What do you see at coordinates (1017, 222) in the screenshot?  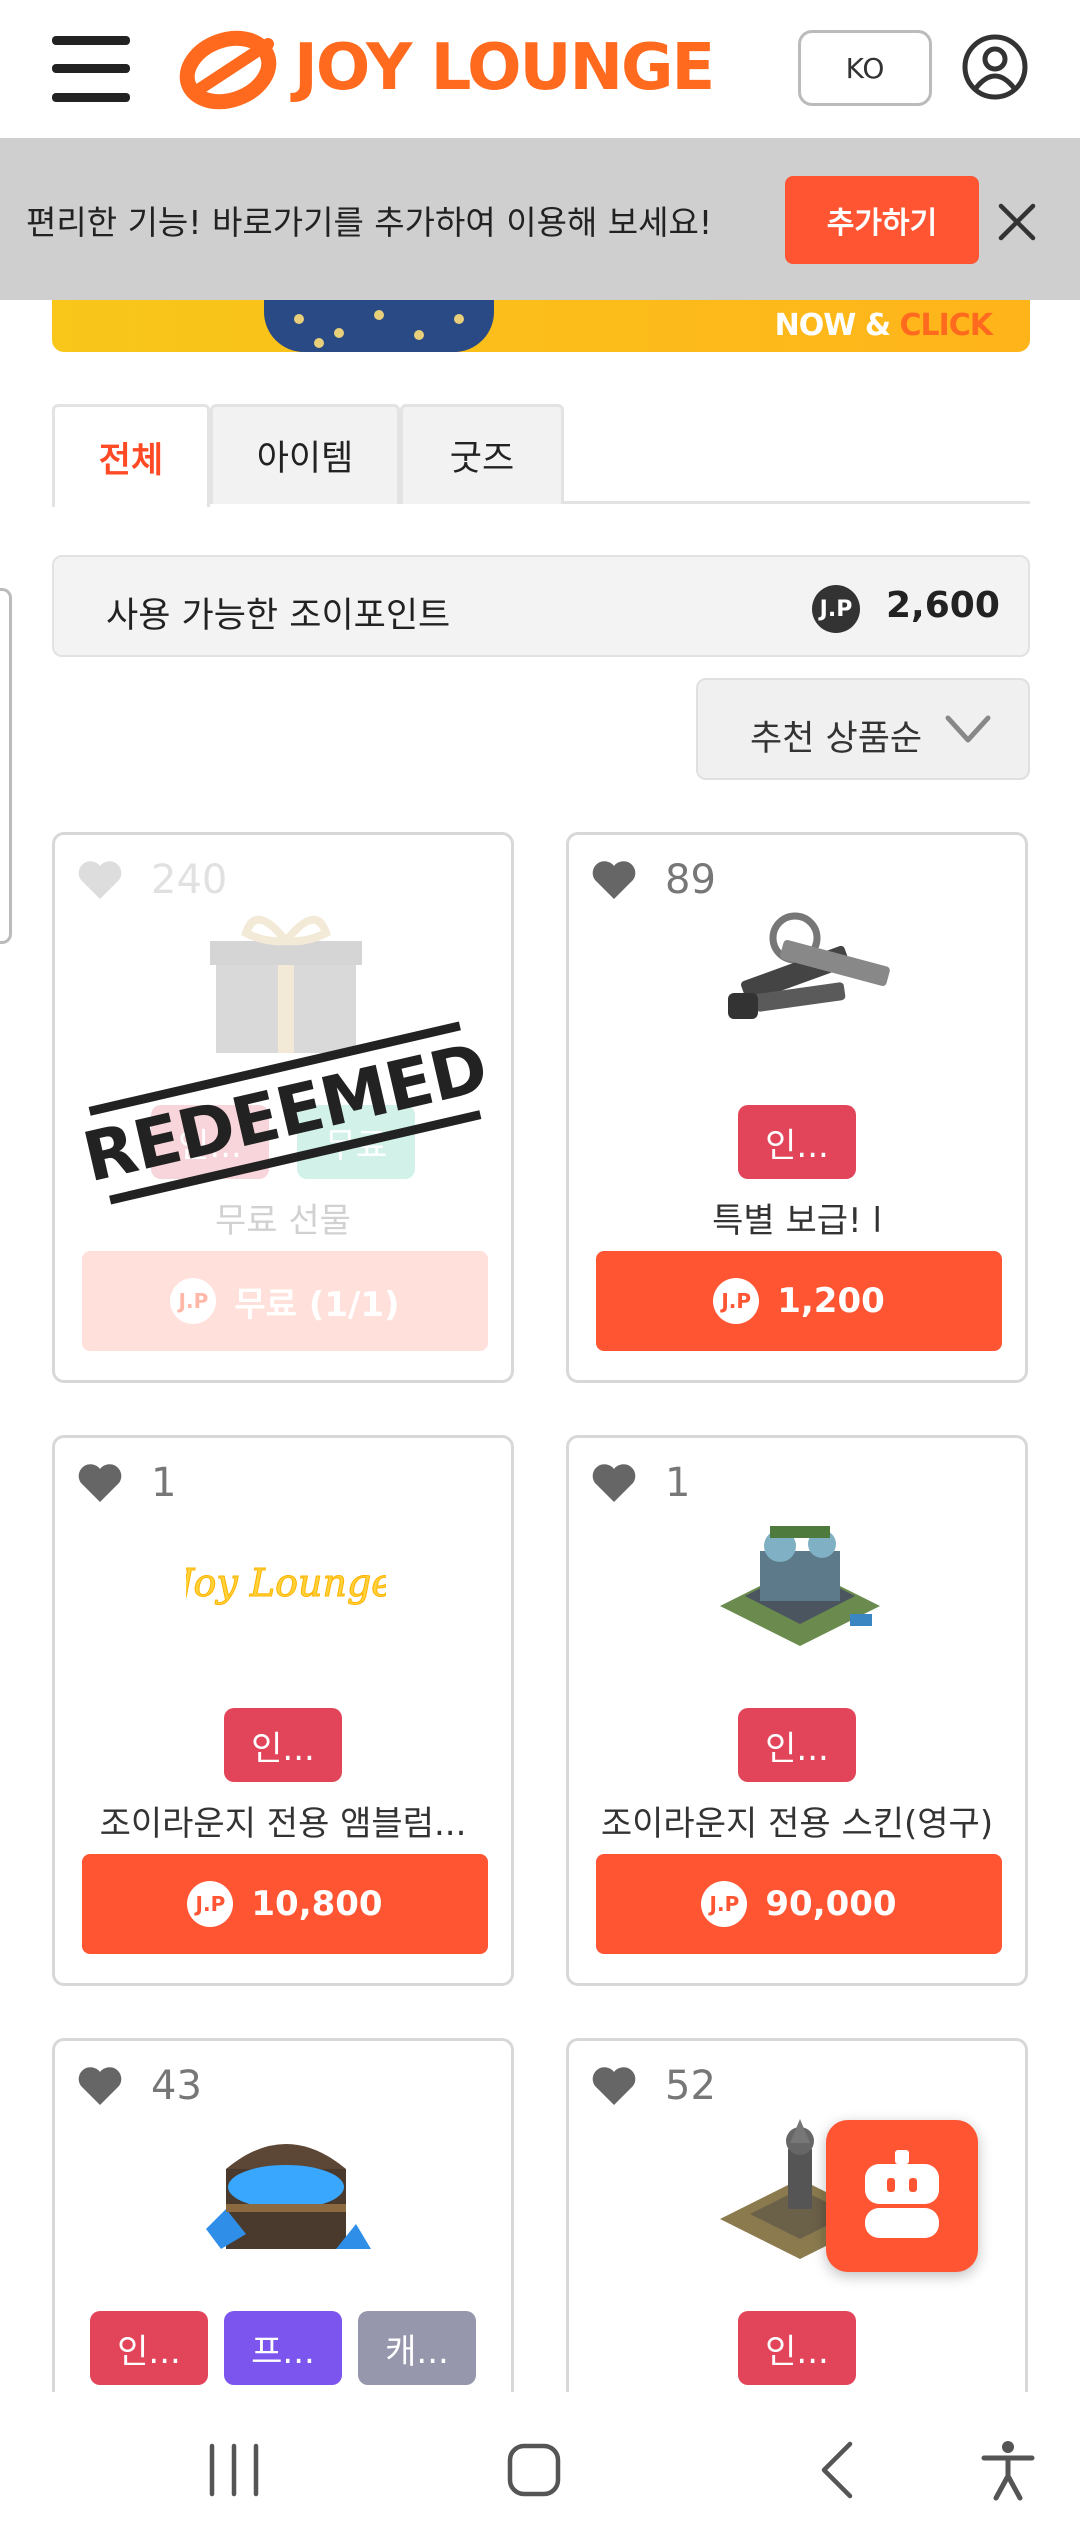 I see `close-icon` at bounding box center [1017, 222].